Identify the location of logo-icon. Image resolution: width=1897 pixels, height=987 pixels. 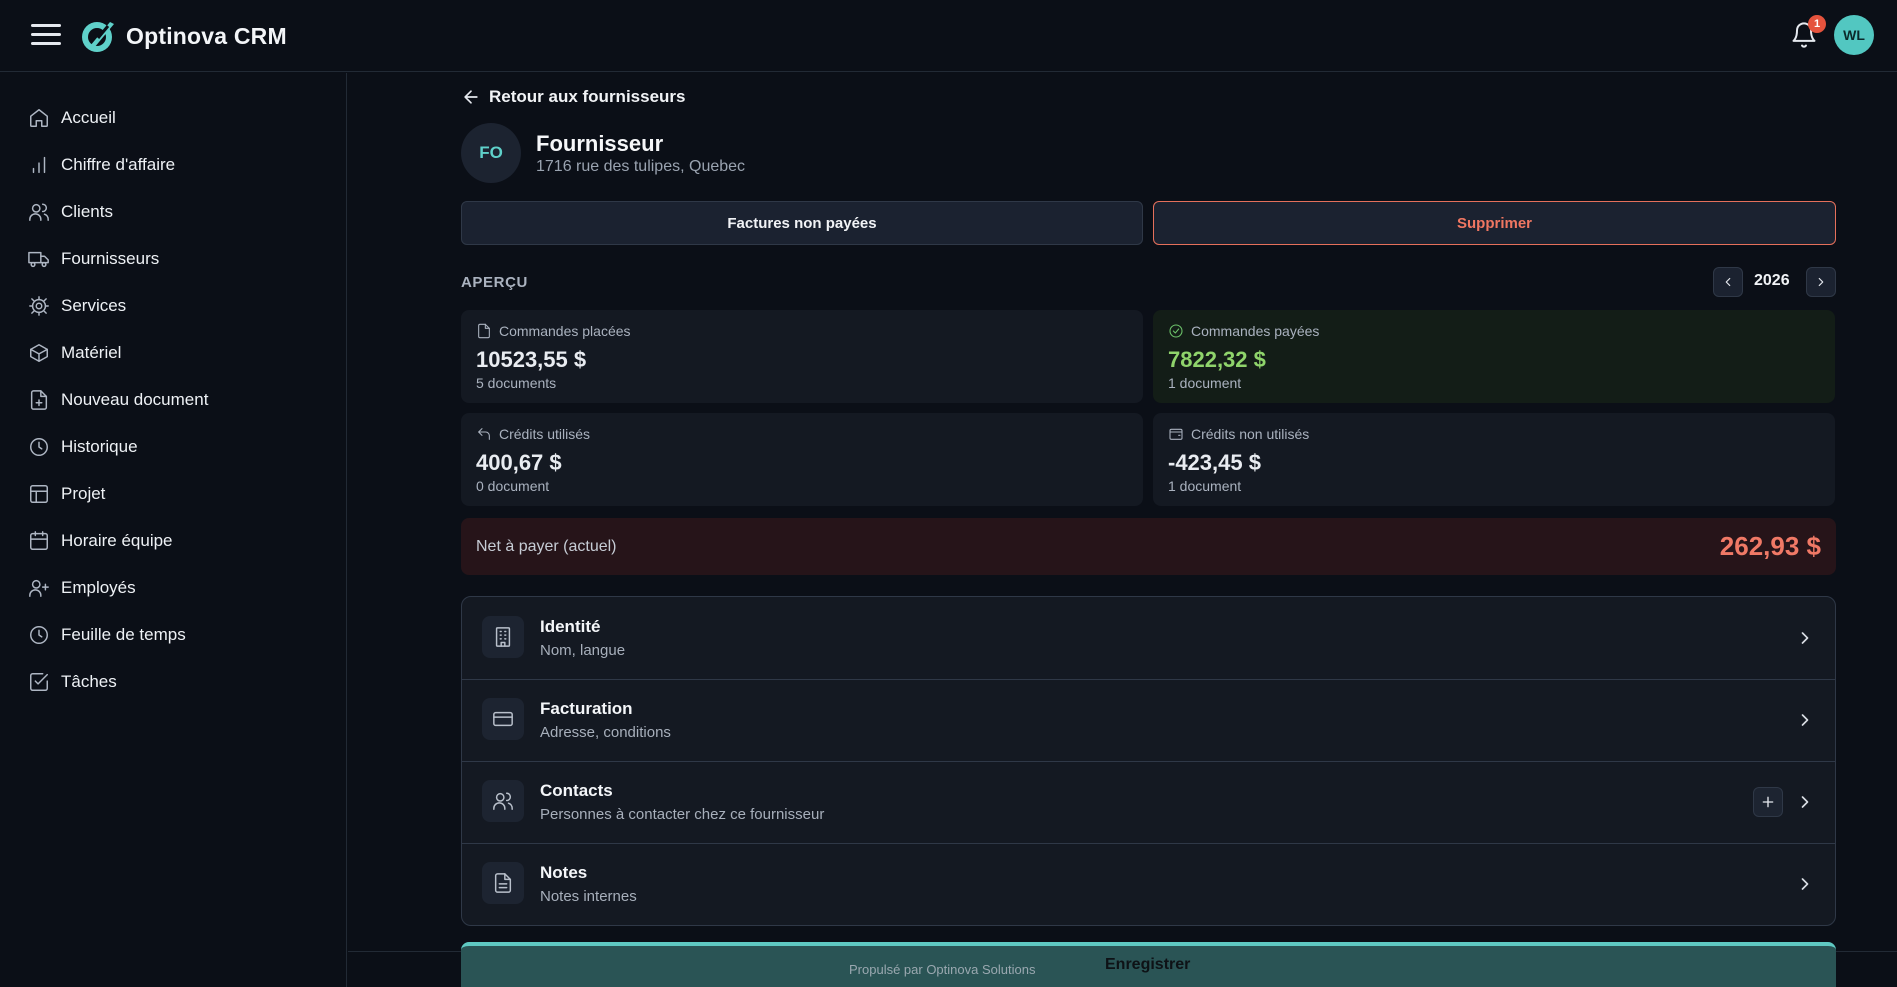
(98, 37).